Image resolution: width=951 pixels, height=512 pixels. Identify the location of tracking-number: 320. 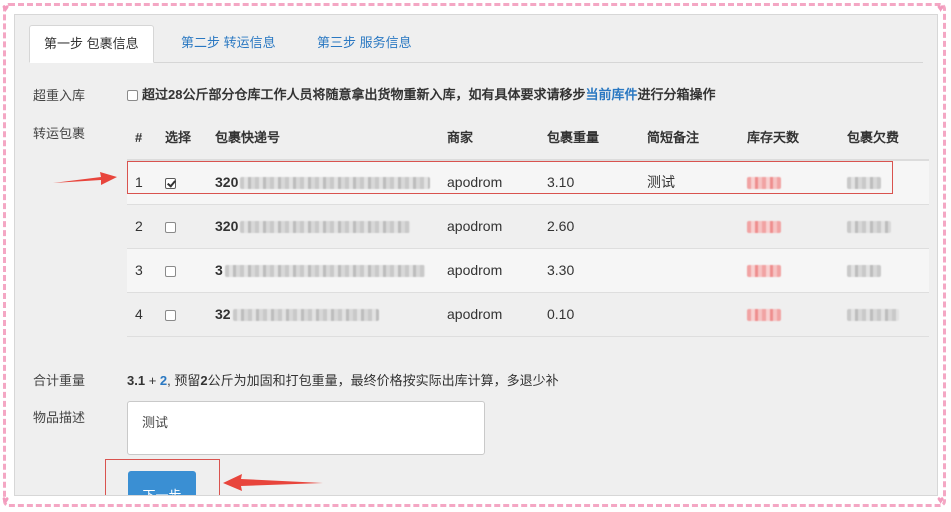
(227, 226).